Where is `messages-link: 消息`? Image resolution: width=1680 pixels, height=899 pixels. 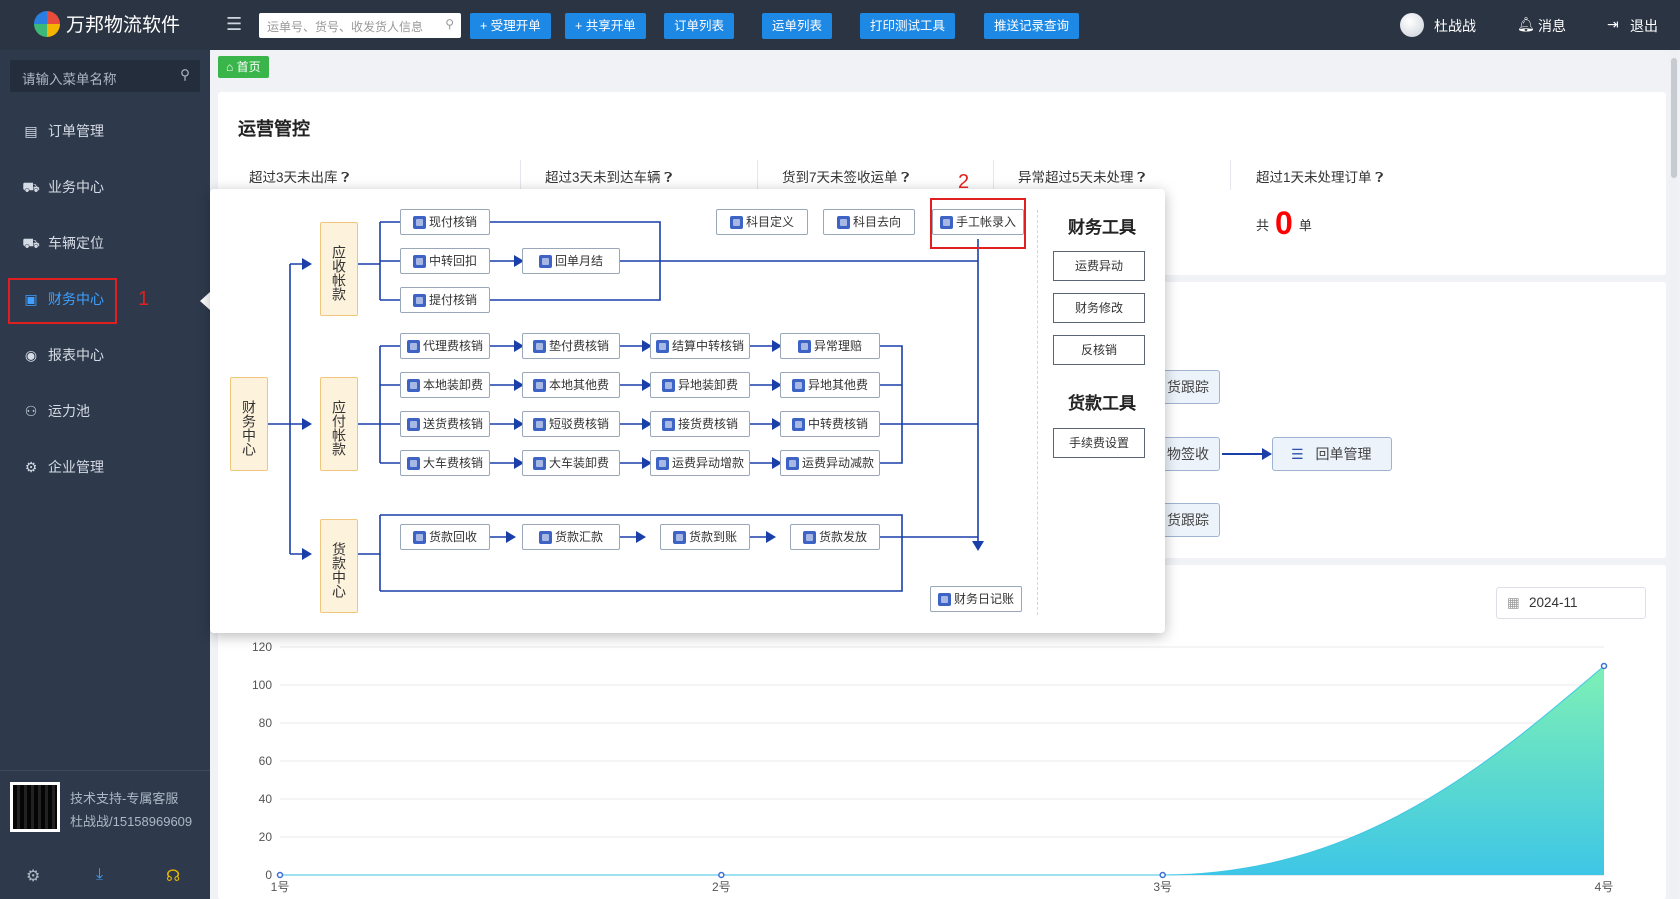
messages-link: 消息 is located at coordinates (1552, 26).